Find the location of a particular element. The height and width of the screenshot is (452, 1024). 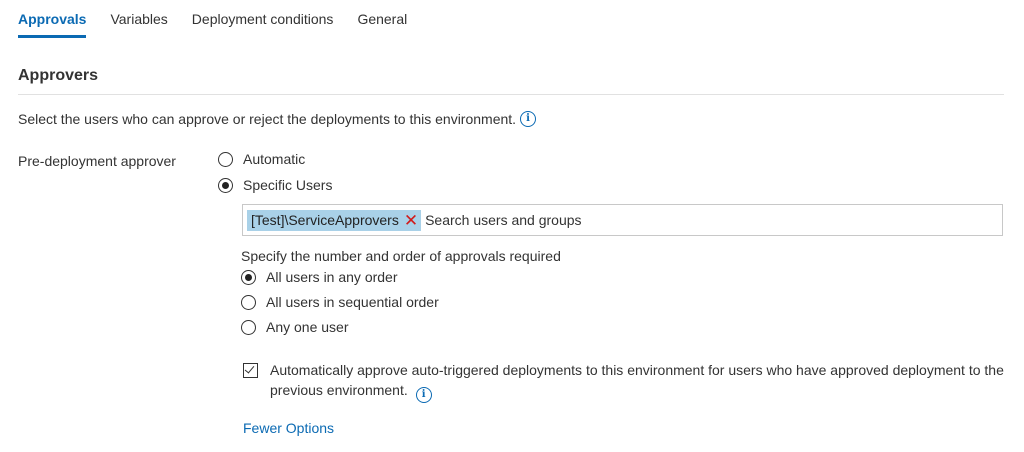

remove-icon: ✕ is located at coordinates (411, 220).